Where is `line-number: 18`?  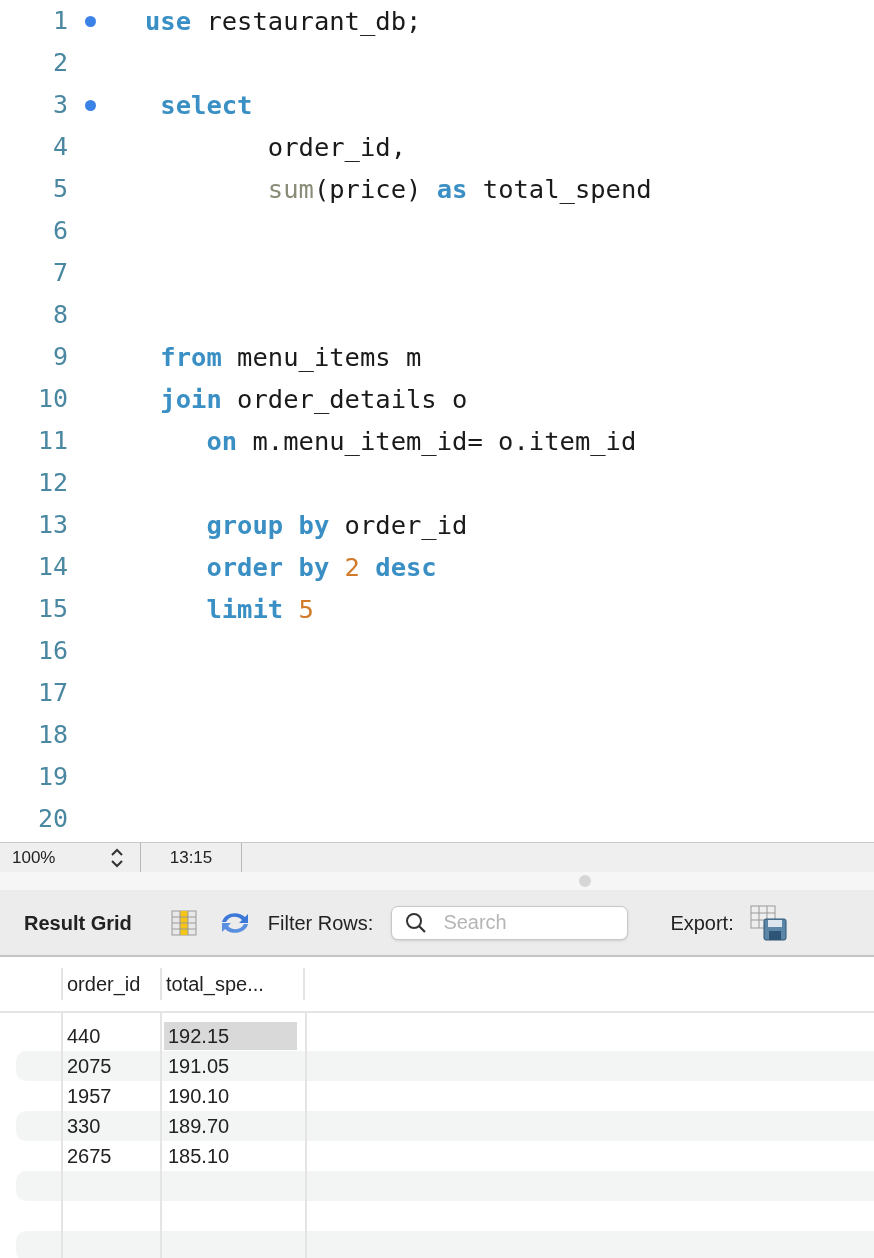 line-number: 18 is located at coordinates (52, 735).